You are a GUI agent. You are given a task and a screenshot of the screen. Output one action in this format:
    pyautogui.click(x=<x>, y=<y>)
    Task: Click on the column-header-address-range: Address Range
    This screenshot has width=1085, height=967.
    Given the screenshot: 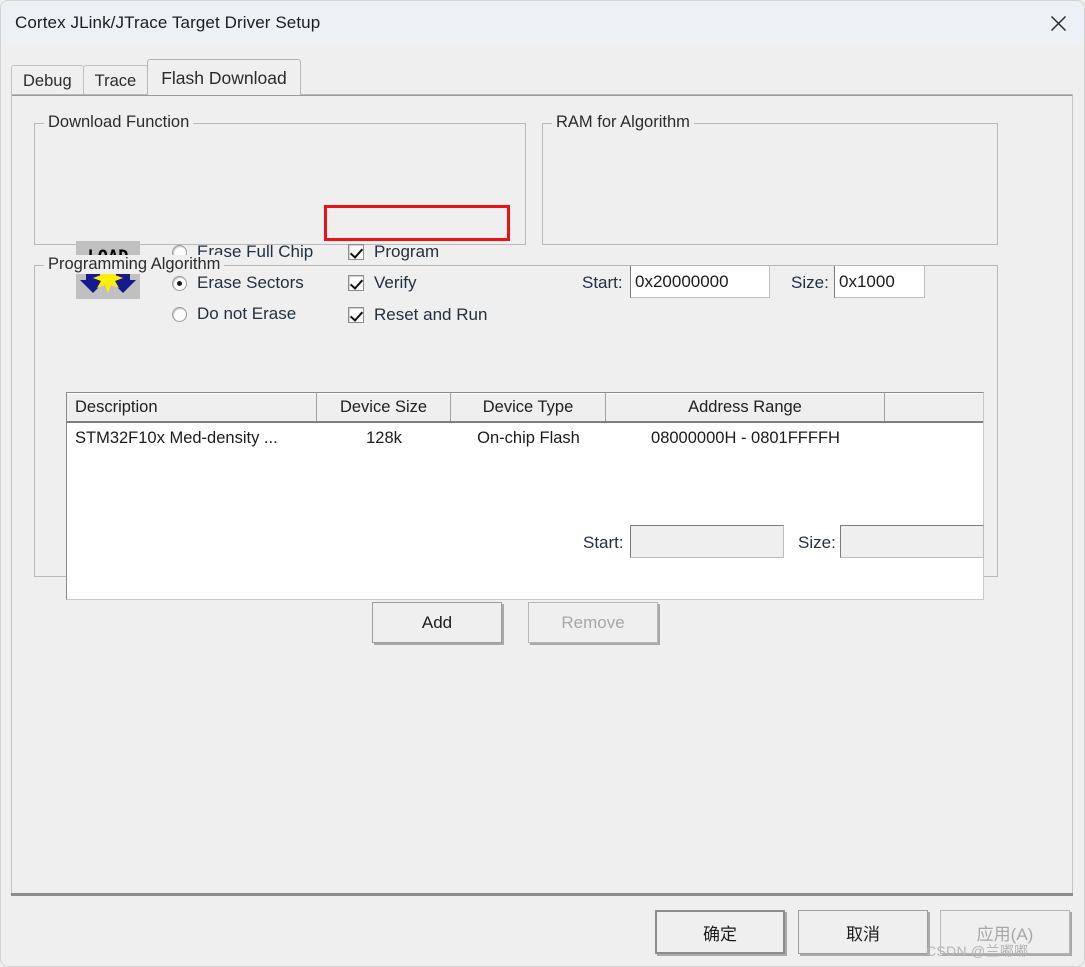 What is the action you would take?
    pyautogui.click(x=745, y=407)
    